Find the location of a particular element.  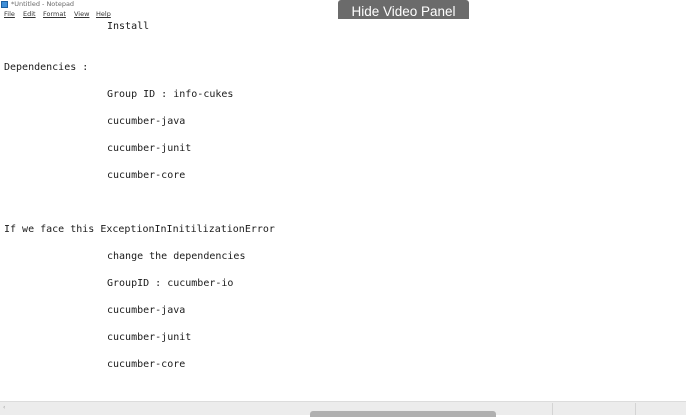

editor-line: Group ID : info-cukes is located at coordinates (170, 94).